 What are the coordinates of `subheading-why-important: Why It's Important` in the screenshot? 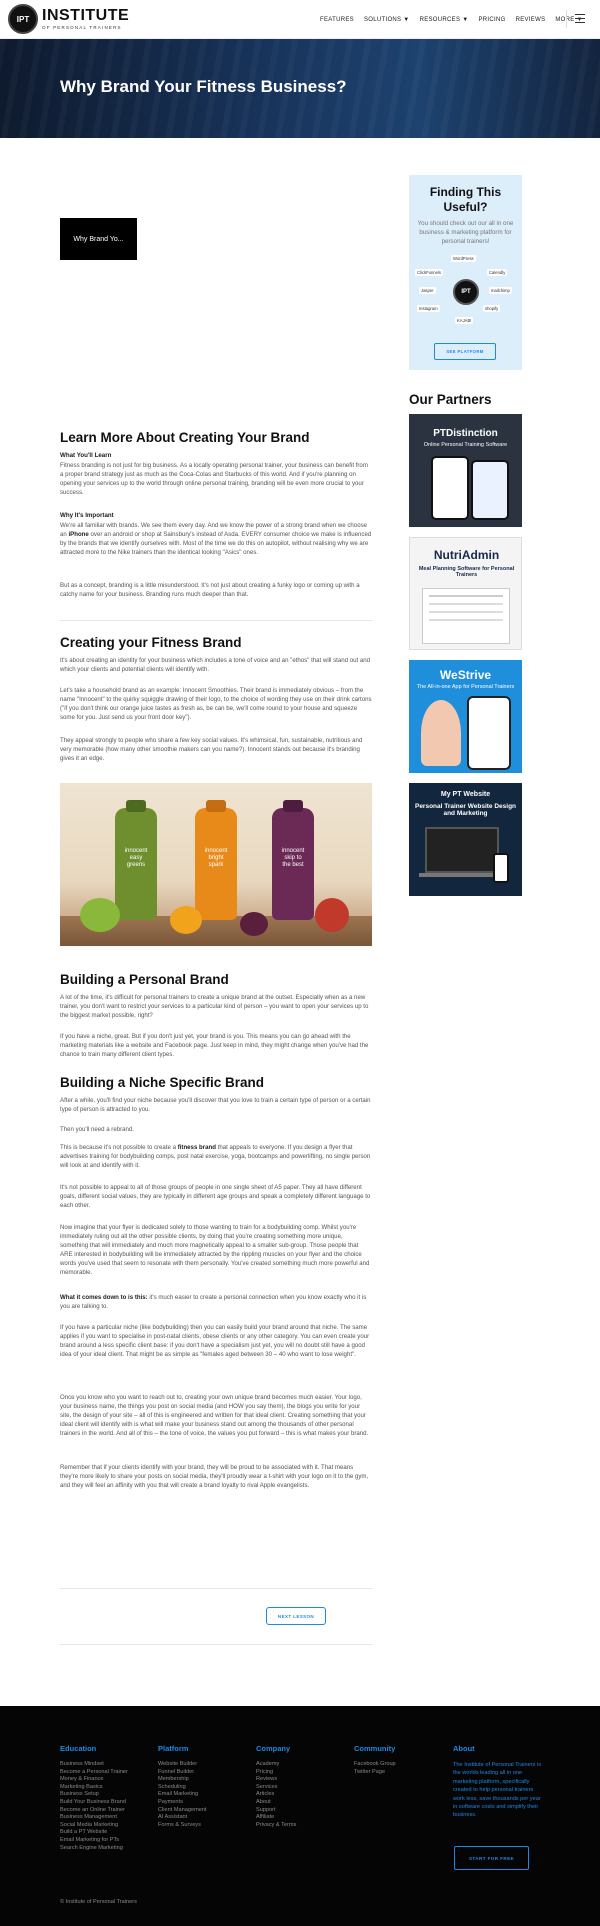 It's located at (87, 515).